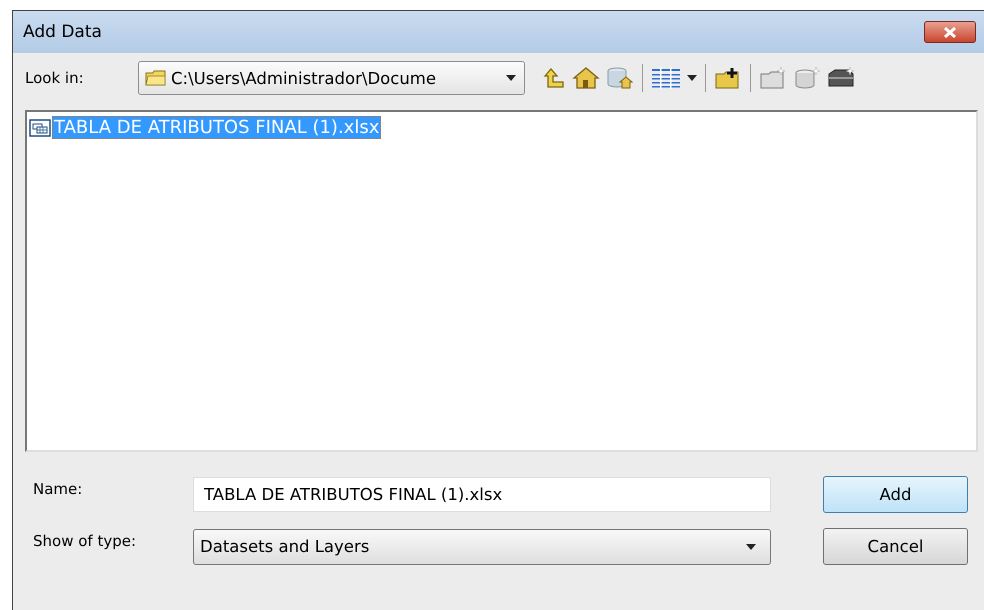 The image size is (984, 610). What do you see at coordinates (40, 127) in the screenshot?
I see `table-icon` at bounding box center [40, 127].